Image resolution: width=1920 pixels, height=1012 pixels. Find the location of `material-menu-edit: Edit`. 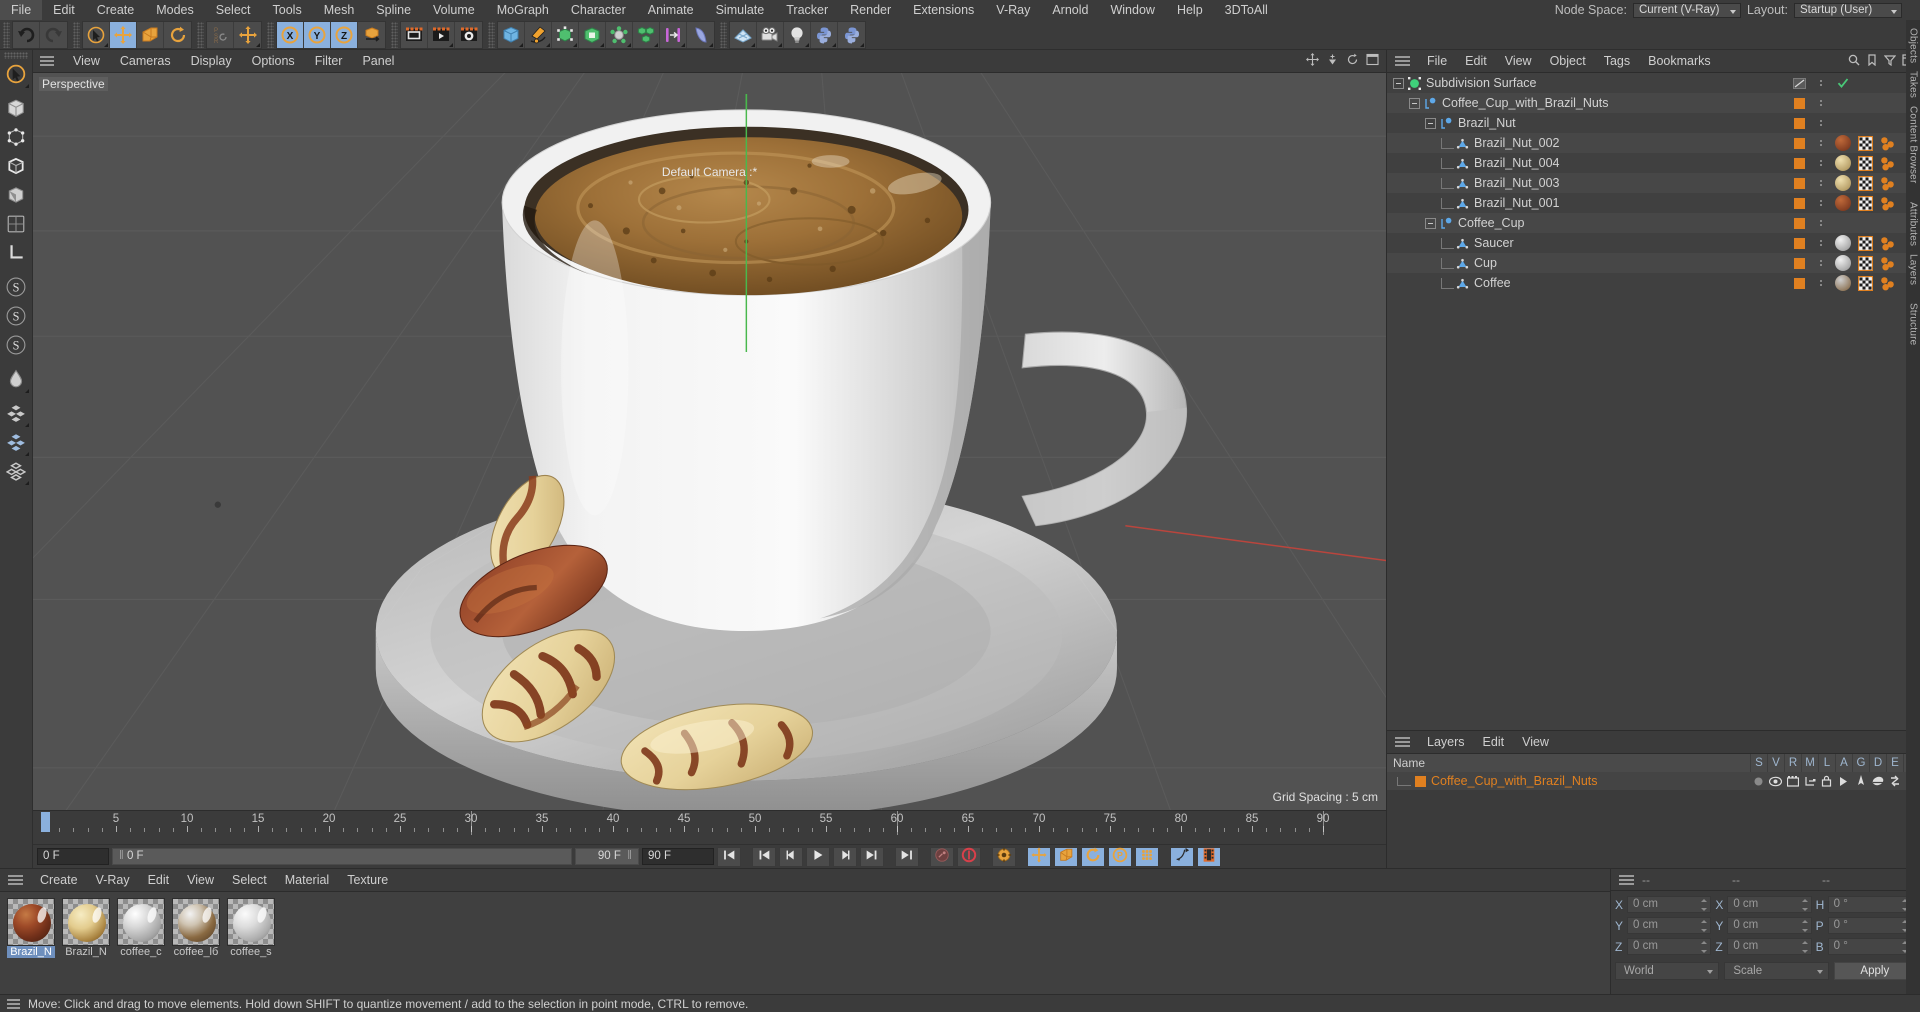

material-menu-edit: Edit is located at coordinates (159, 880).